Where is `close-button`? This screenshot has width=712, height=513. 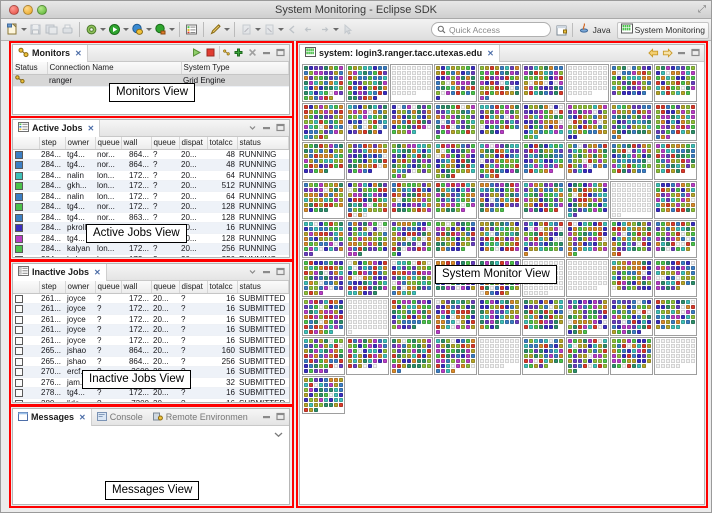 close-button is located at coordinates (14, 9).